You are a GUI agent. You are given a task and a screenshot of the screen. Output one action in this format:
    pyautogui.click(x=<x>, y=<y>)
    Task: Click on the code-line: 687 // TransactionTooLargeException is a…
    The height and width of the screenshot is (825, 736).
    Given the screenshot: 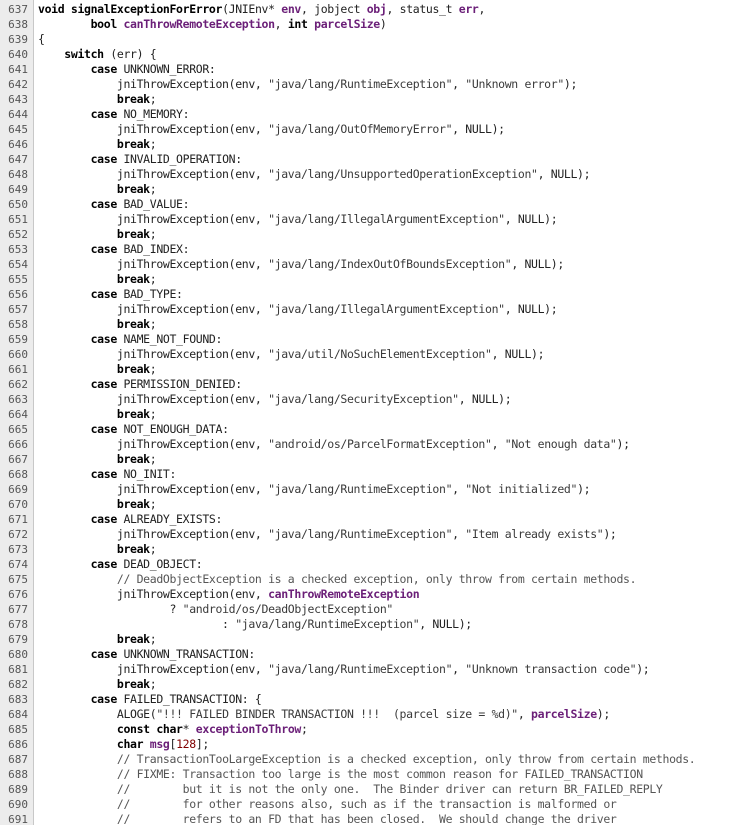 What is the action you would take?
    pyautogui.click(x=368, y=759)
    